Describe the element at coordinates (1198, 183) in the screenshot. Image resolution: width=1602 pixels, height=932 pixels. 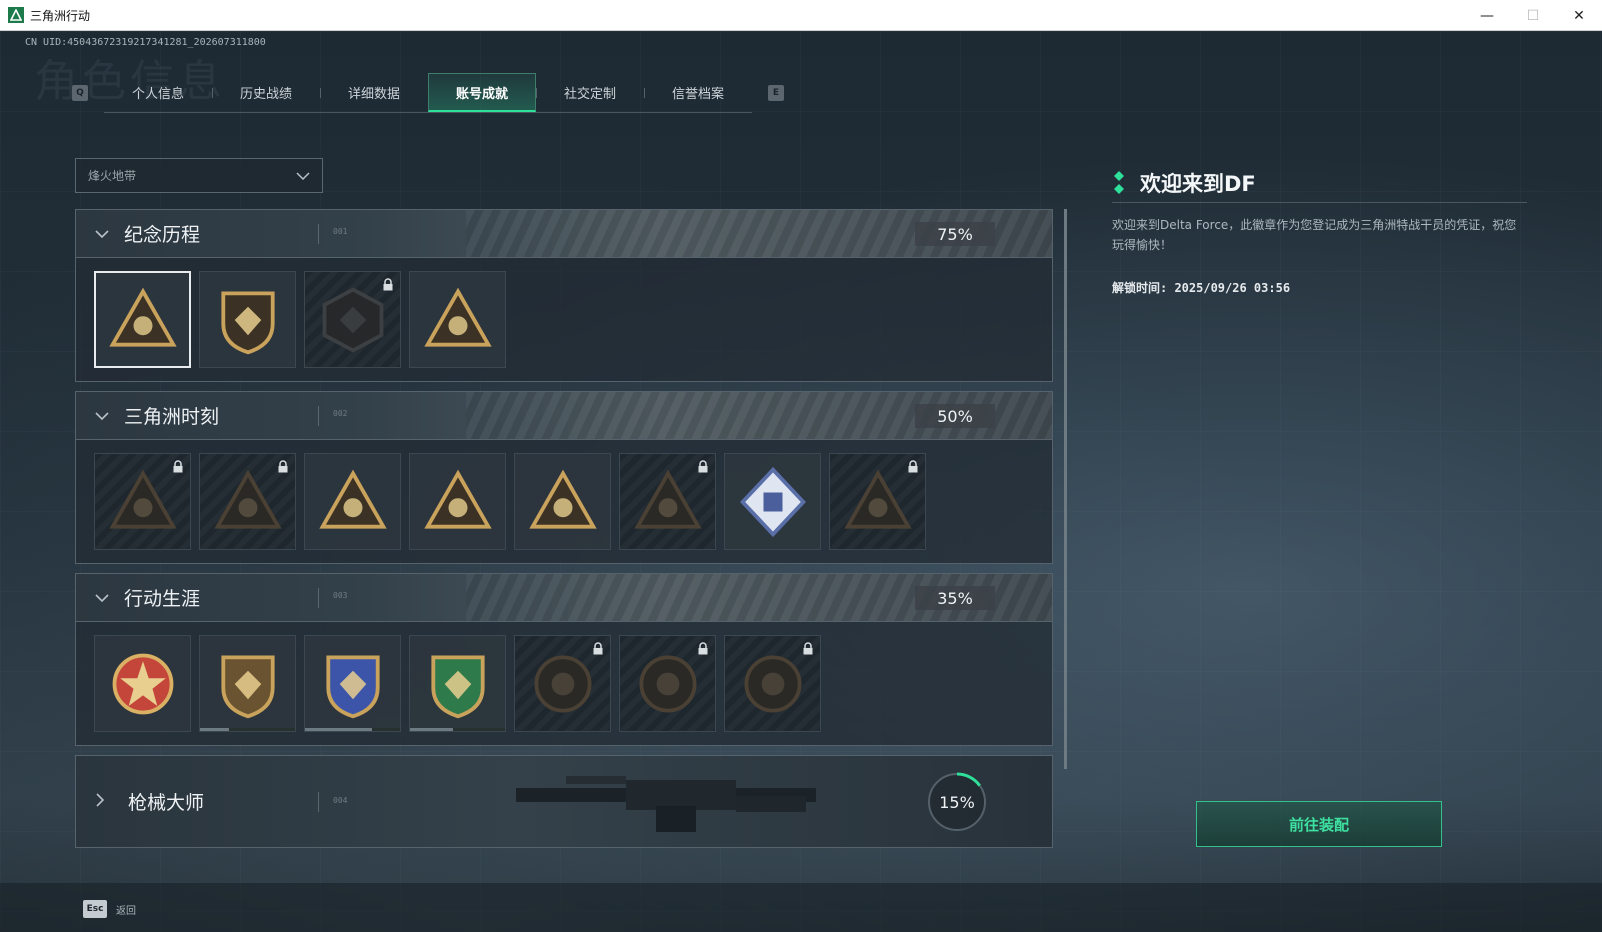
I see `detail-title: 欢迎来到DF` at that location.